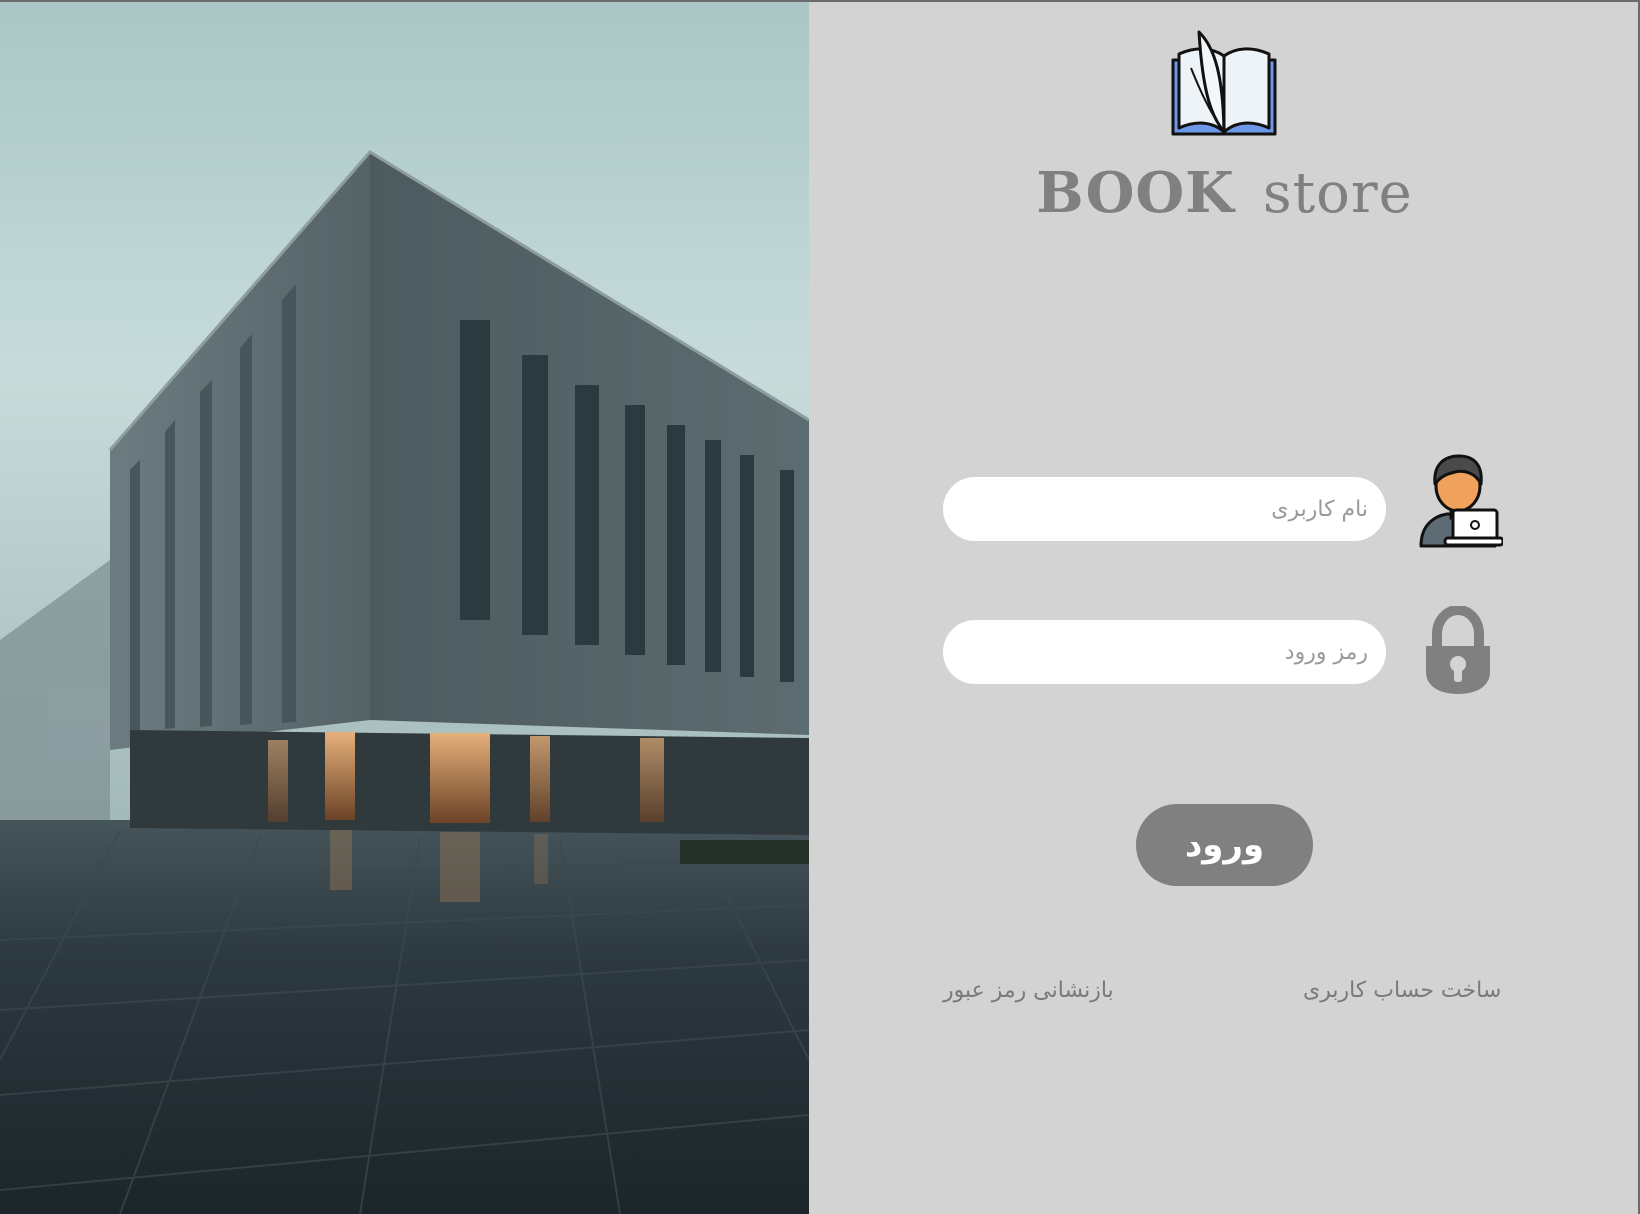 This screenshot has width=1640, height=1214. Describe the element at coordinates (1460, 500) in the screenshot. I see `user-laptop-icon` at that location.